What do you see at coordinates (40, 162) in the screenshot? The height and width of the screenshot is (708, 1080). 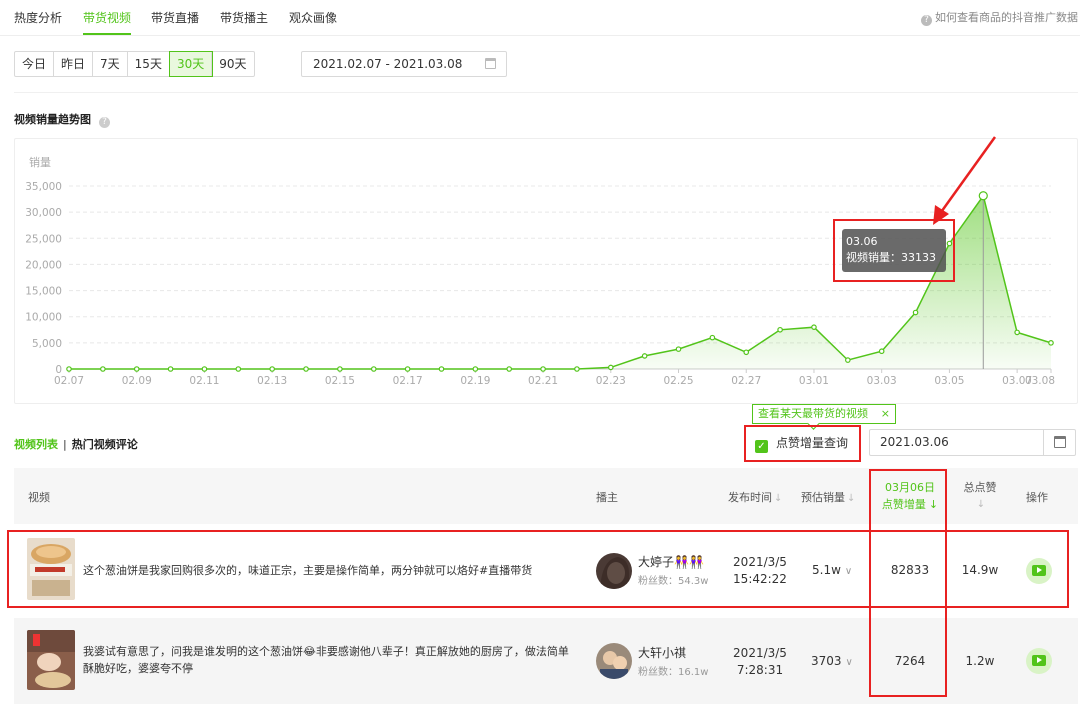 I see `y-axis-label: 销量` at bounding box center [40, 162].